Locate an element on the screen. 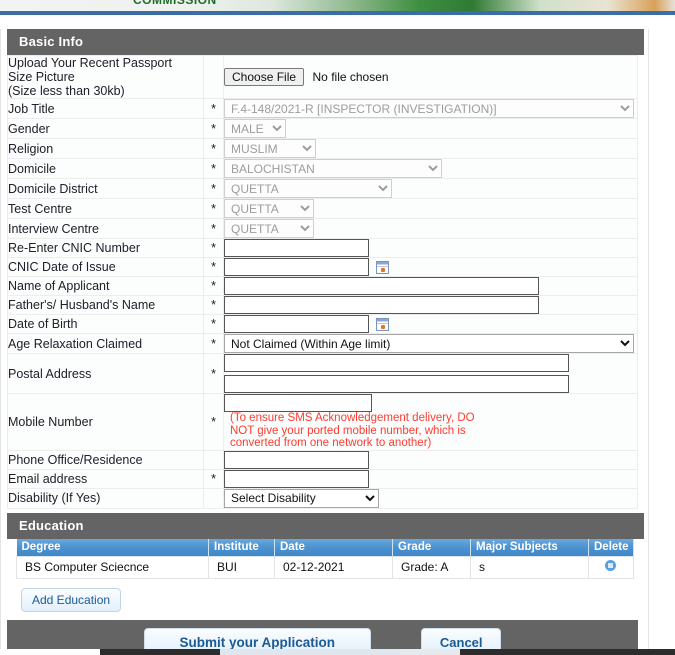 This screenshot has height=655, width=675. row-interview-centre: Interview Centre * QUETTA is located at coordinates (322, 228).